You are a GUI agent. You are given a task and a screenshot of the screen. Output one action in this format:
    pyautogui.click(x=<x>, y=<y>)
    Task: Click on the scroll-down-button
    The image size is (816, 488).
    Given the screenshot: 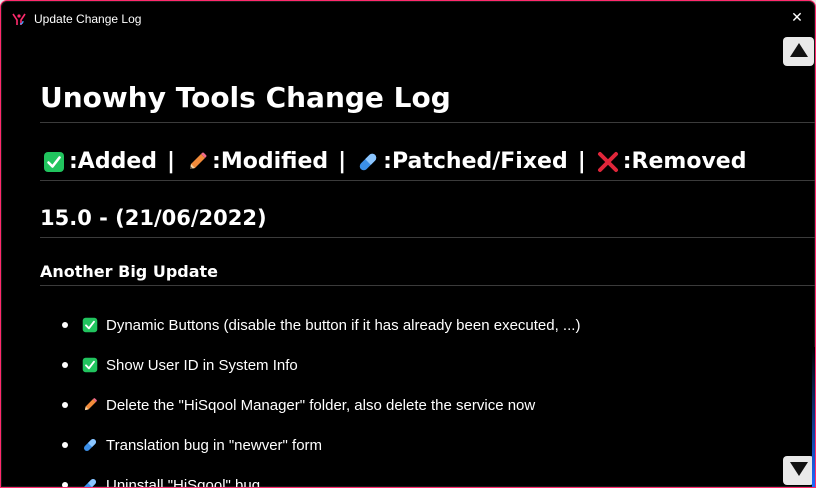 What is the action you would take?
    pyautogui.click(x=798, y=470)
    